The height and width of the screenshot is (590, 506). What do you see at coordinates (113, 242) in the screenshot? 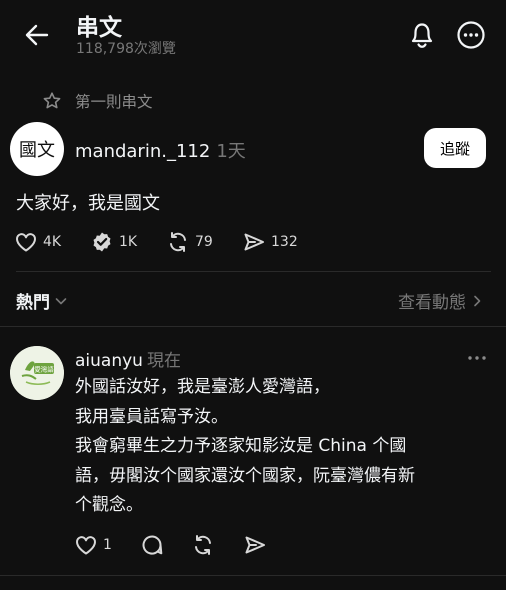
I see `verified-repost-button: 1K` at bounding box center [113, 242].